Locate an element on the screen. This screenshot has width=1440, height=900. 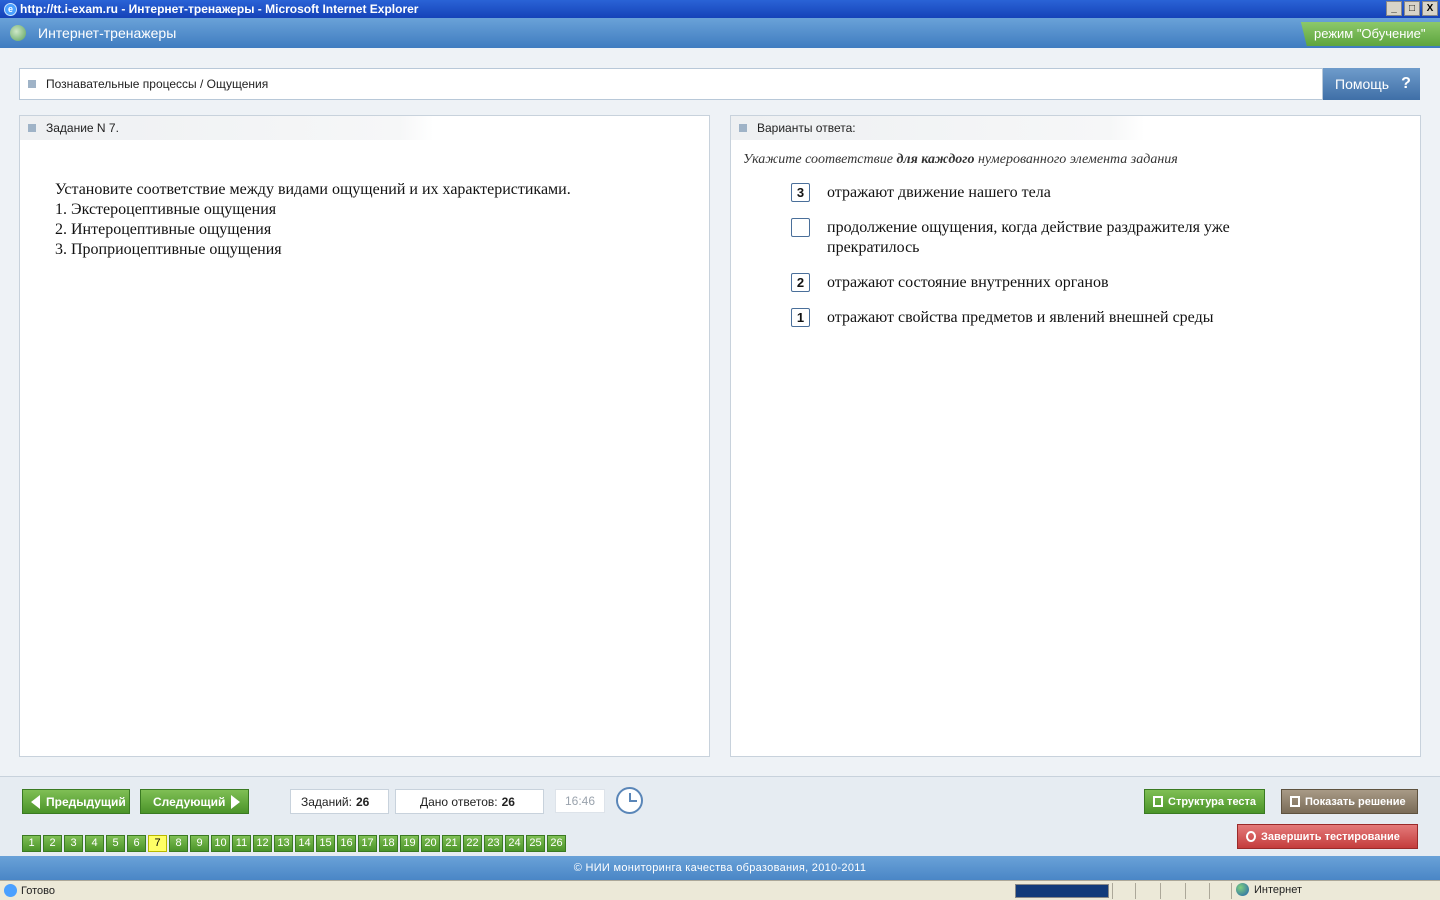
answer-number-input: 1 is located at coordinates (800, 317).